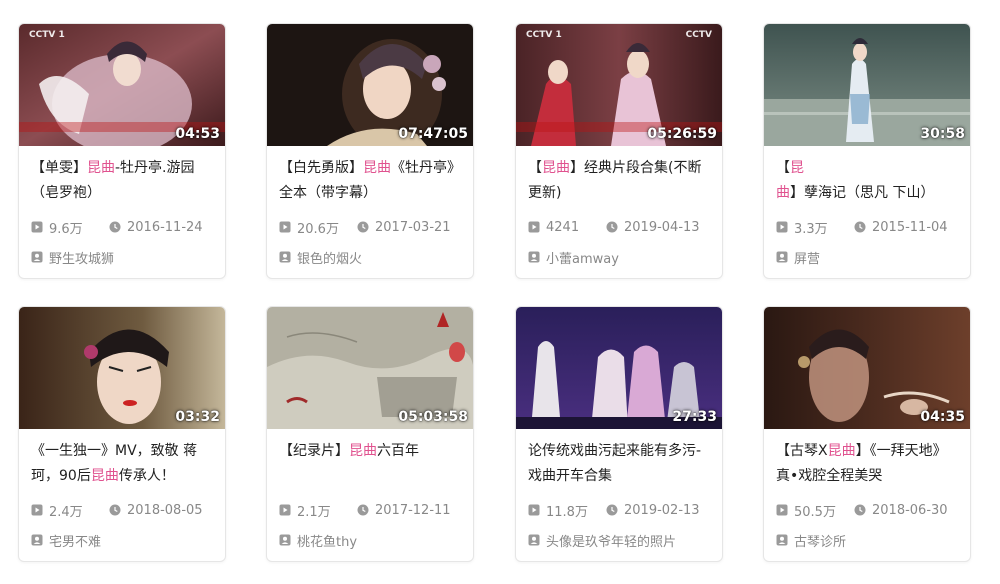  I want to click on video-title: 【古琴X昆曲】《一拜天地》 真•戏腔全程美哭, so click(867, 465).